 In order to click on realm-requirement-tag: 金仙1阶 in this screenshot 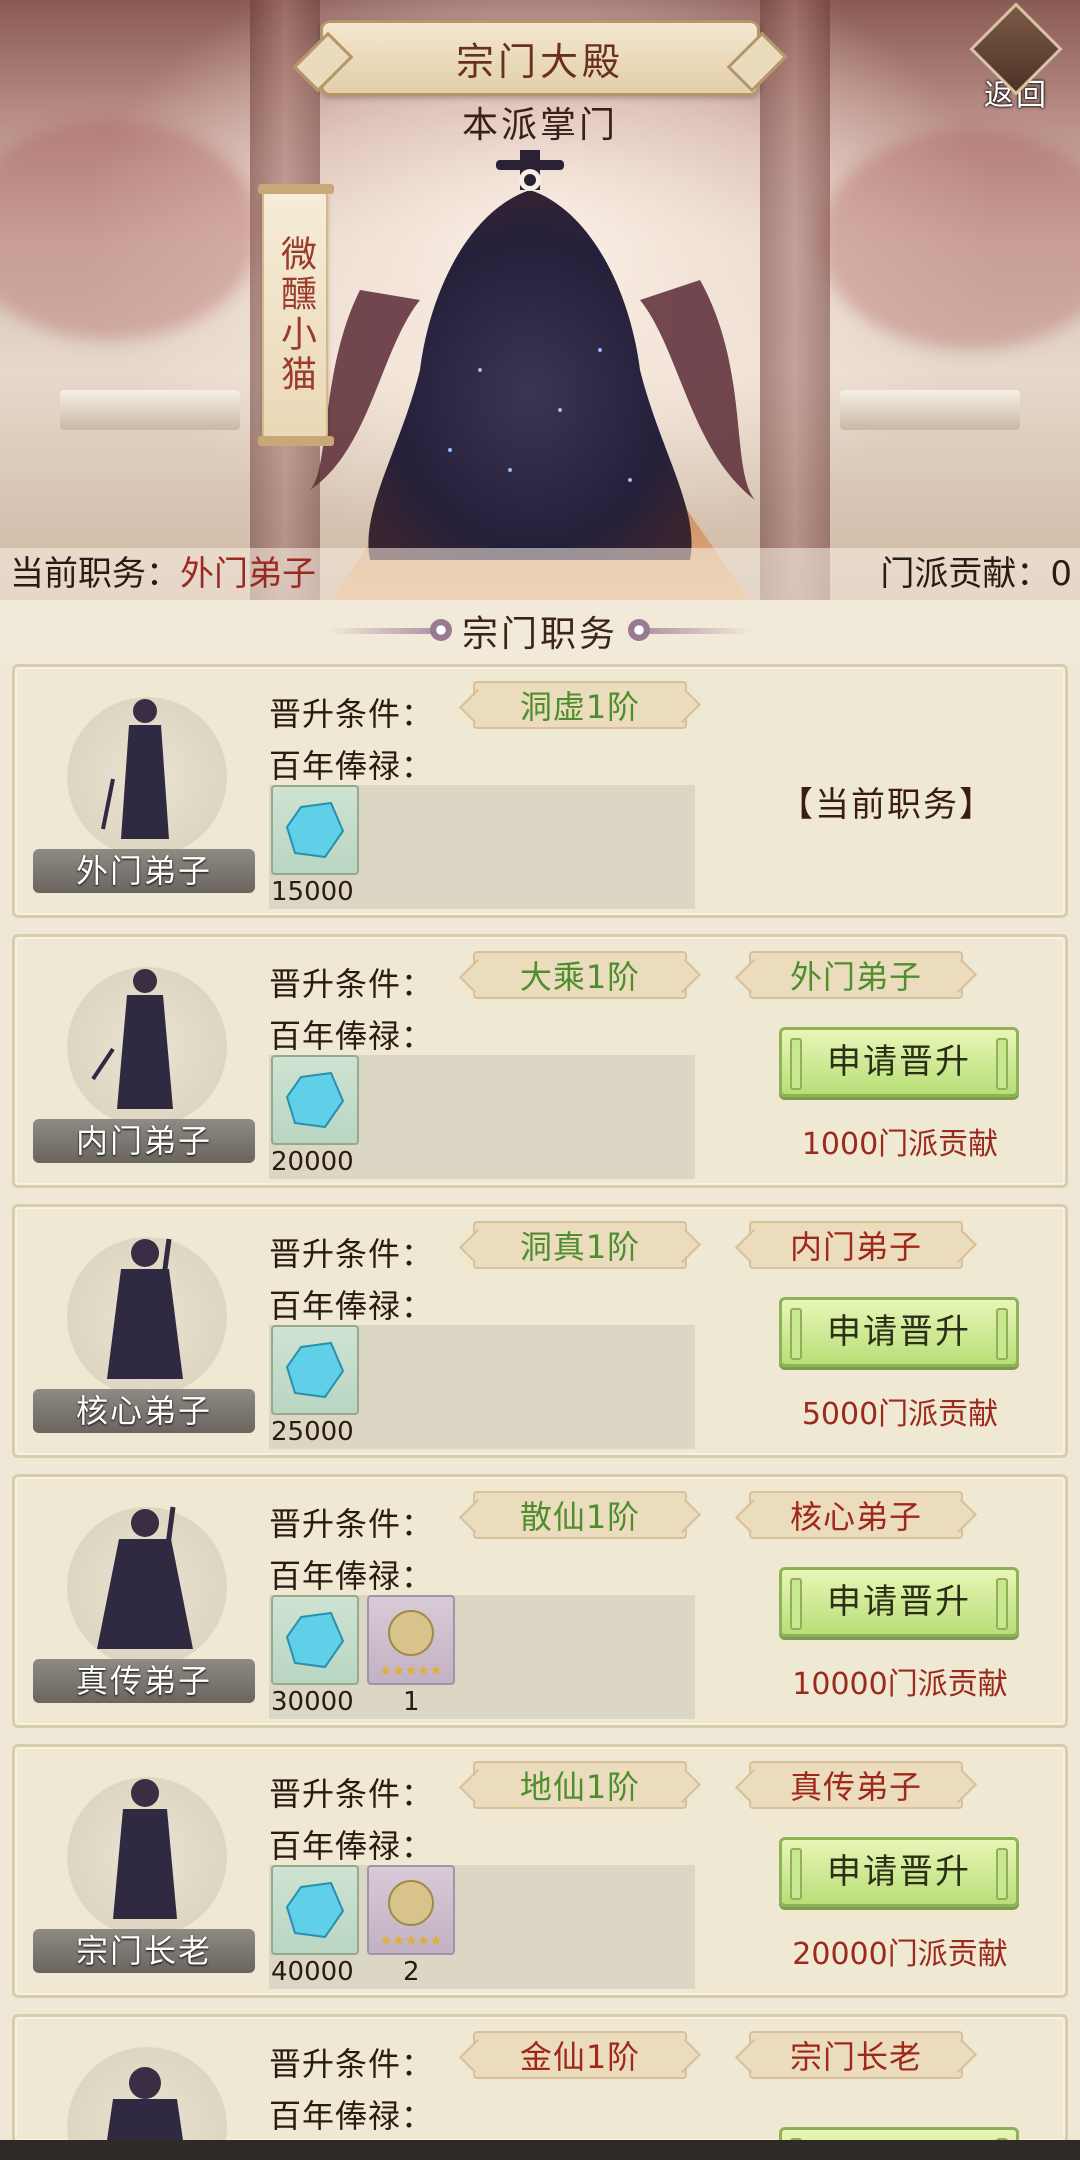, I will do `click(580, 2055)`.